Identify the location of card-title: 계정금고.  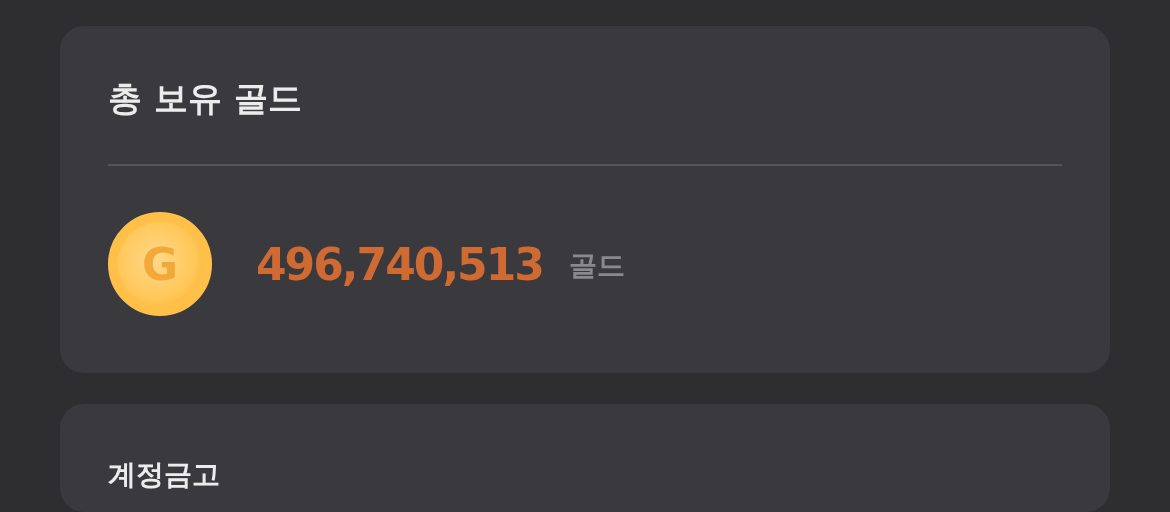
(164, 475).